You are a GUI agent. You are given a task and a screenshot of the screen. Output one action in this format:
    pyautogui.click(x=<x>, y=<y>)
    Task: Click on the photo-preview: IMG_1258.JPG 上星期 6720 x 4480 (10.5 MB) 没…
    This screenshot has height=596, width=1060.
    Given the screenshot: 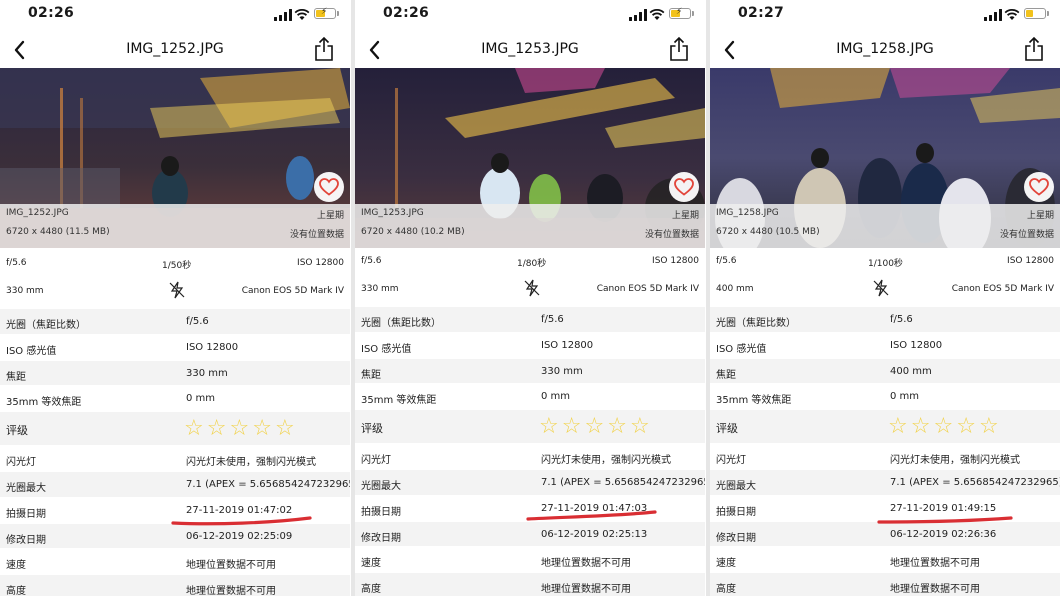 What is the action you would take?
    pyautogui.click(x=885, y=158)
    